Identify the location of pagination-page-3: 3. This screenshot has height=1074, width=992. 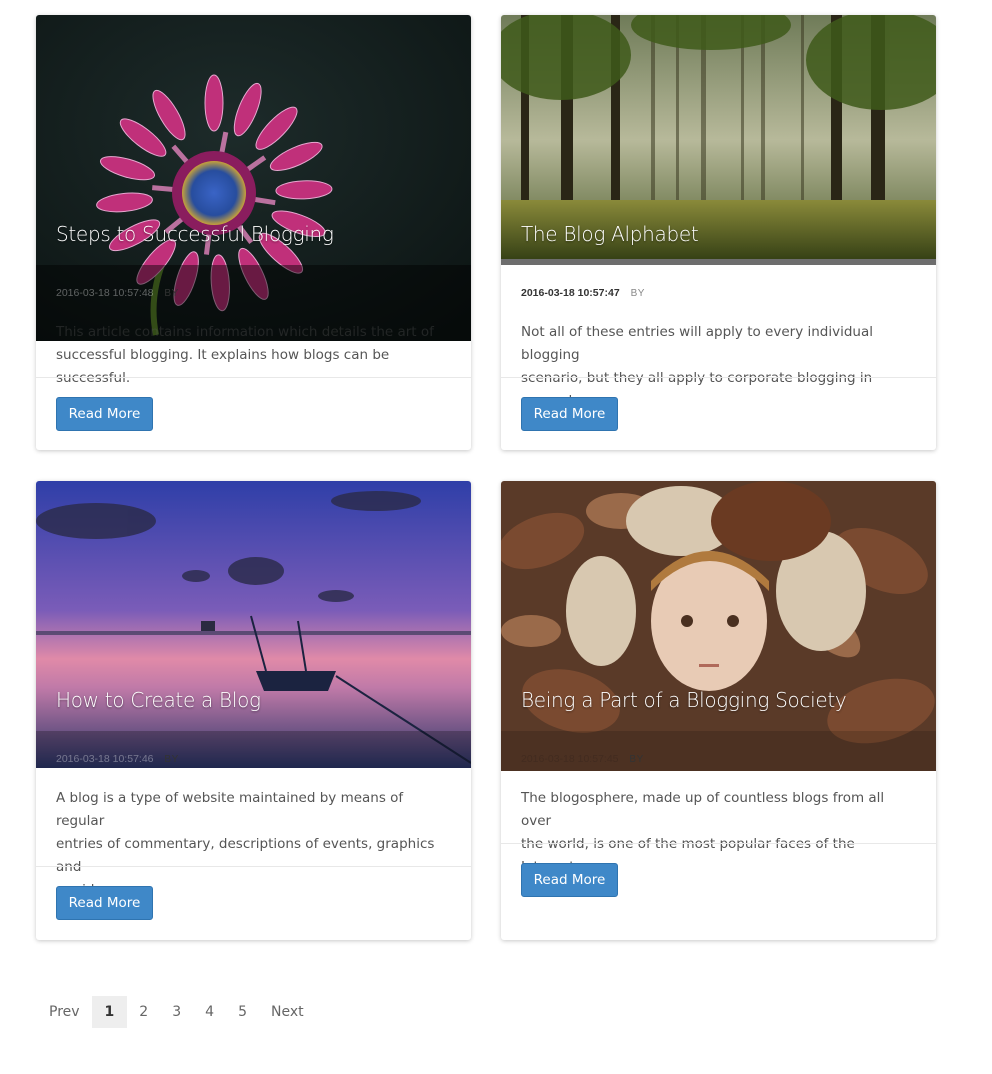
(176, 1012).